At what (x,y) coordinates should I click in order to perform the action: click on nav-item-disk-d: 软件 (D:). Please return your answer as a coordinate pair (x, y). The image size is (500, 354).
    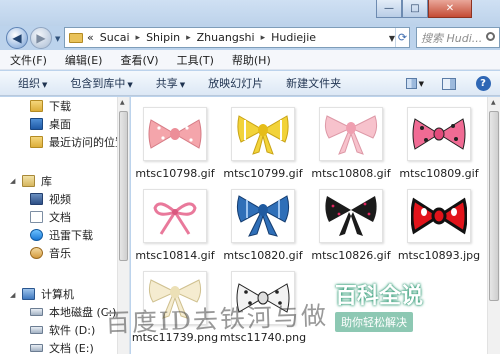
    Looking at the image, I should click on (62, 330).